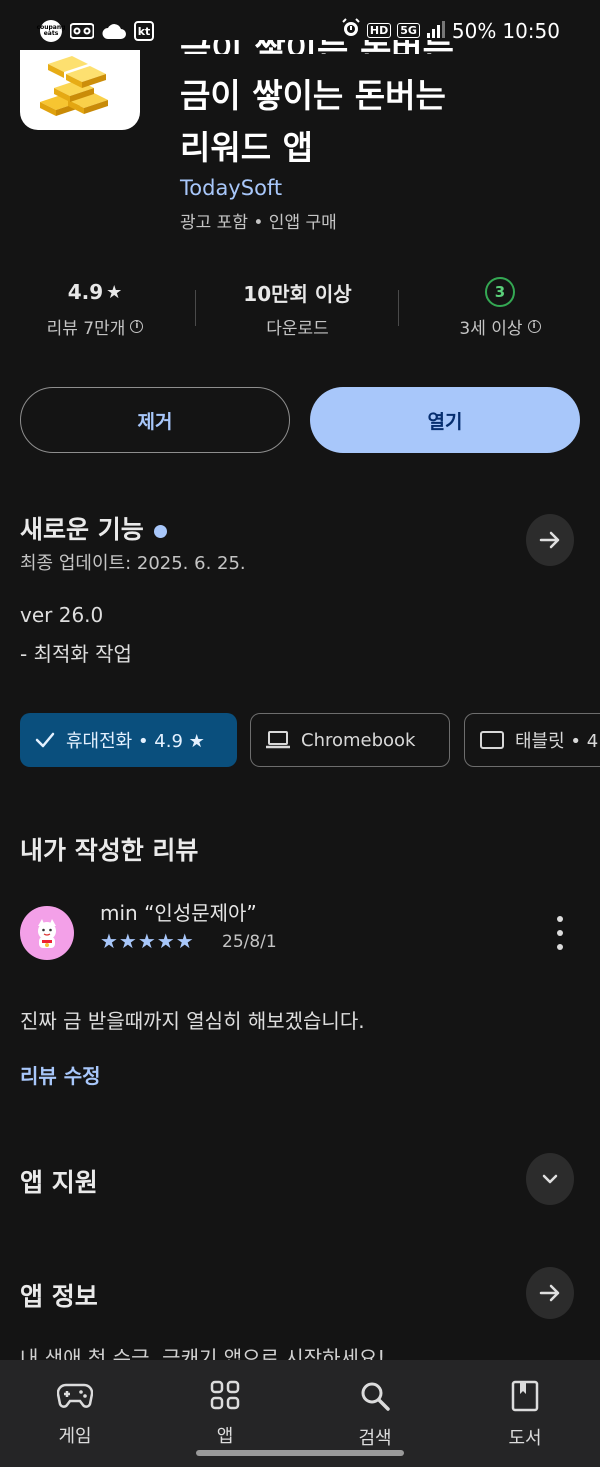 The image size is (600, 1467). I want to click on book-icon, so click(525, 1396).